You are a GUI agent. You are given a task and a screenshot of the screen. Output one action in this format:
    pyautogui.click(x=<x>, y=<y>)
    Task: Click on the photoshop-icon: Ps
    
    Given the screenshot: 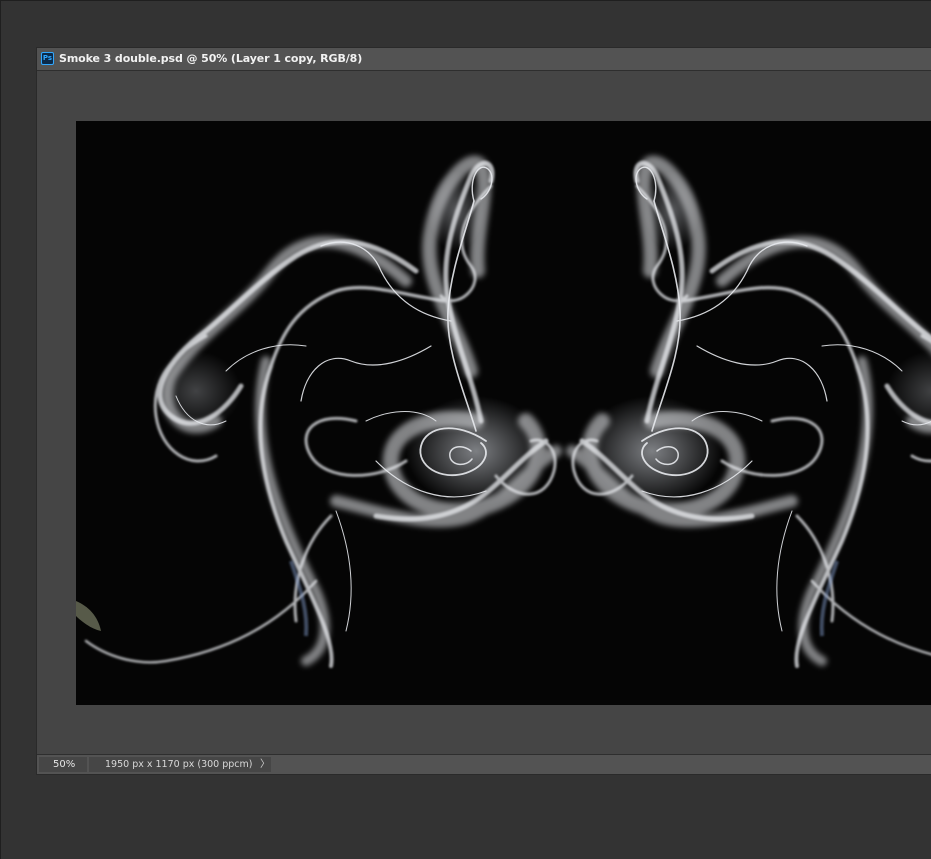 What is the action you would take?
    pyautogui.click(x=47, y=58)
    